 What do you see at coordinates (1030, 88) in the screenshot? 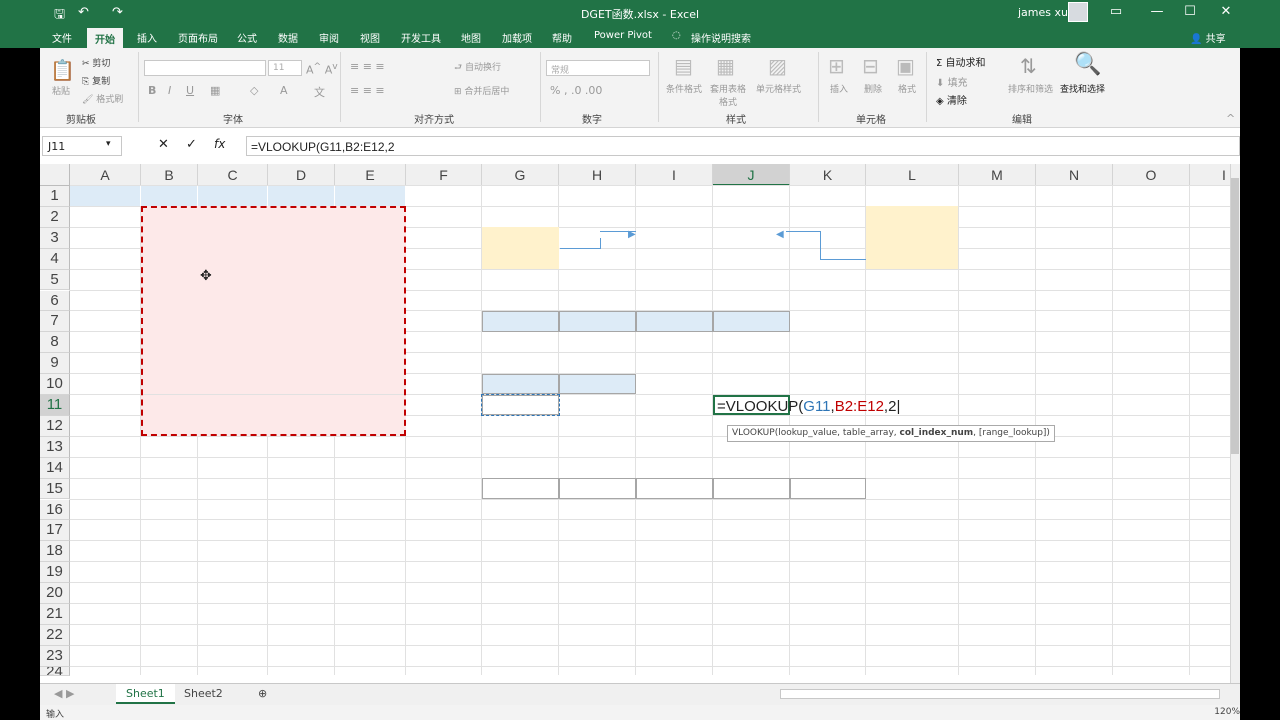
I see `sort-filter-button: 排序和筛选` at bounding box center [1030, 88].